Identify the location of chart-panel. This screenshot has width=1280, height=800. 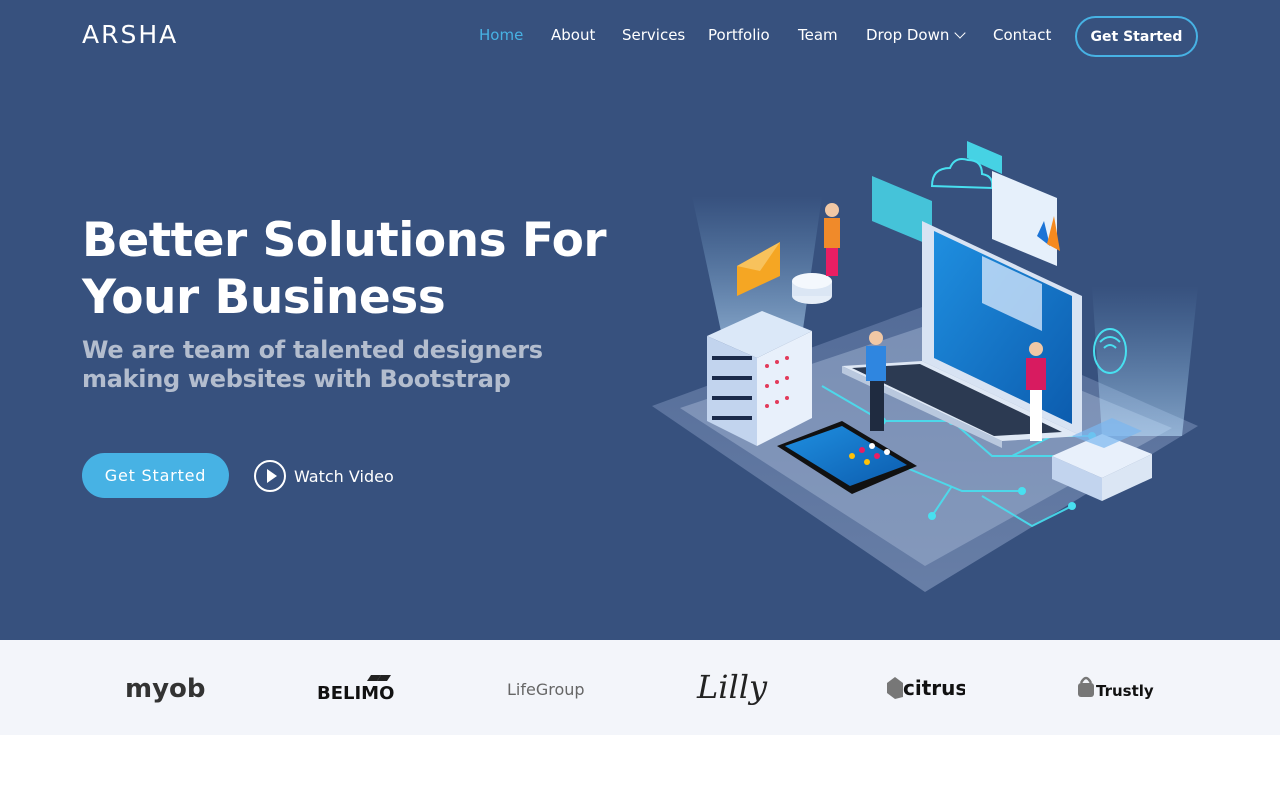
(1026, 218).